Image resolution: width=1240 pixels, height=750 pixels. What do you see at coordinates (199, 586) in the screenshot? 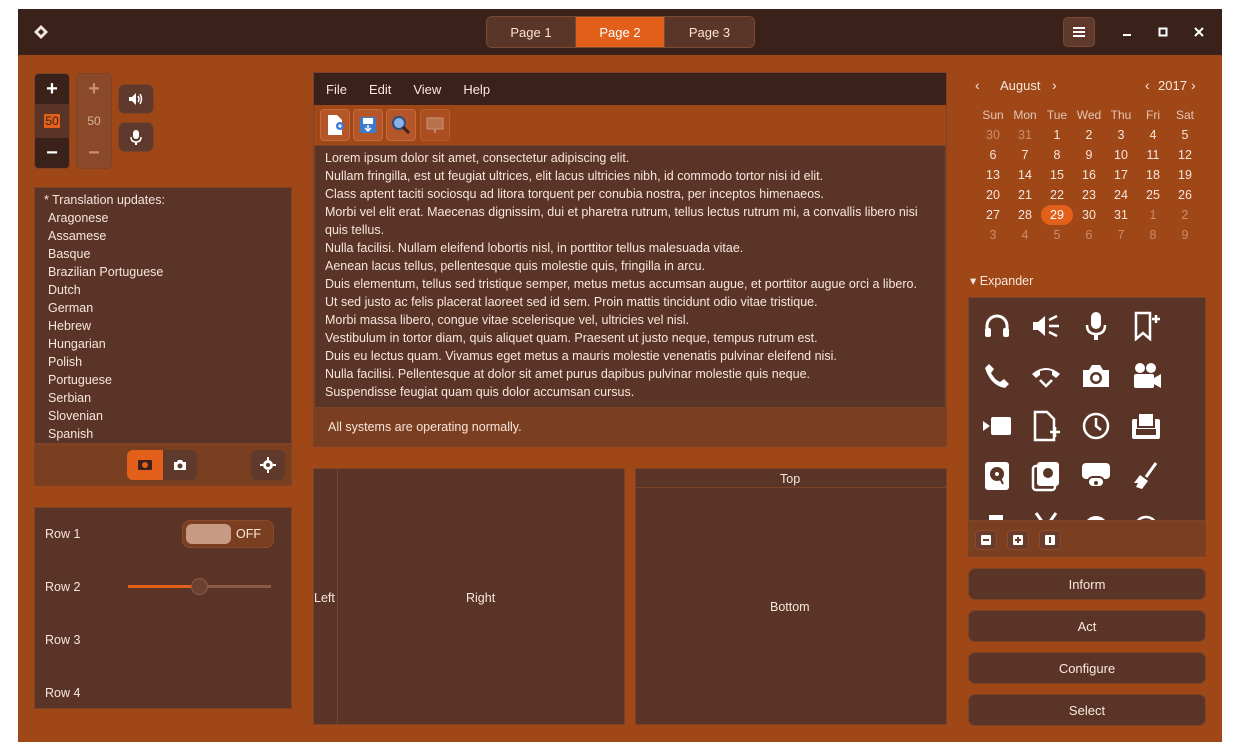
I see `slider-handle` at bounding box center [199, 586].